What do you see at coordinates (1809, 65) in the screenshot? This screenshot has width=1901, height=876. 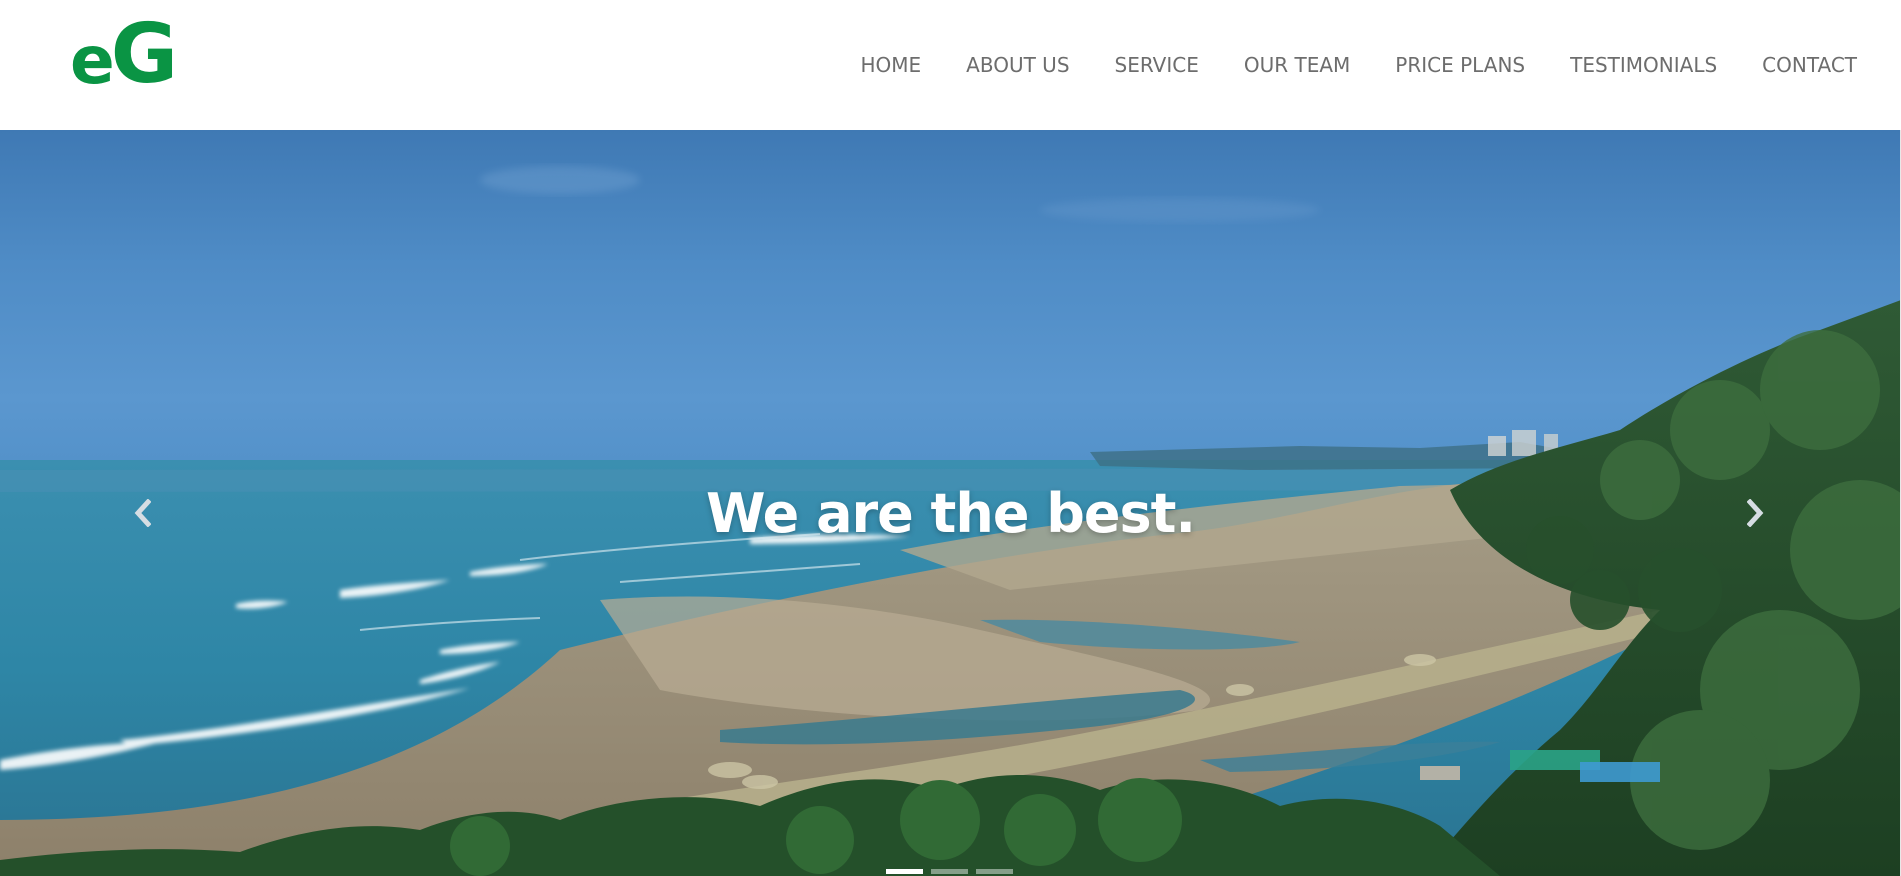 I see `nav-item-contact: CONTACT` at bounding box center [1809, 65].